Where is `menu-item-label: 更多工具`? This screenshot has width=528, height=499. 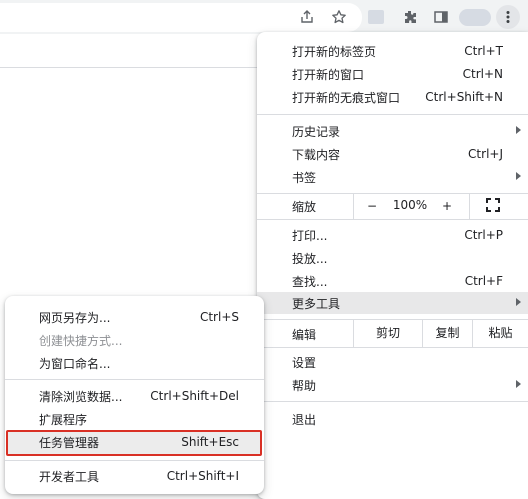 menu-item-label: 更多工具 is located at coordinates (316, 303).